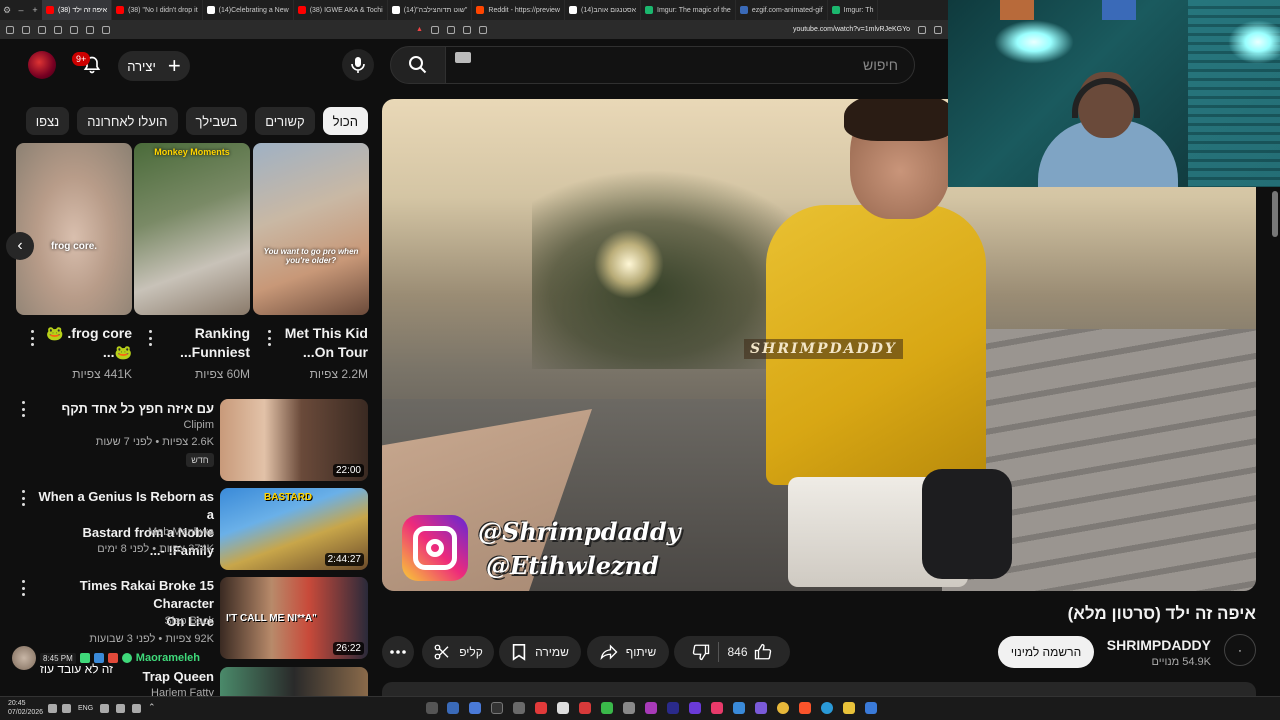 Image resolution: width=1280 pixels, height=720 pixels. Describe the element at coordinates (701, 652) in the screenshot. I see `dislike-button` at that location.